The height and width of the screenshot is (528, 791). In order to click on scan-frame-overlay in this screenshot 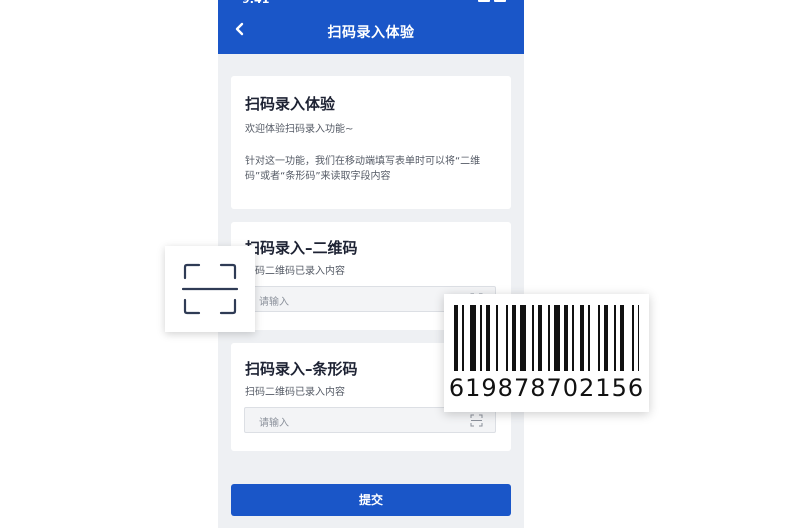, I will do `click(210, 289)`.